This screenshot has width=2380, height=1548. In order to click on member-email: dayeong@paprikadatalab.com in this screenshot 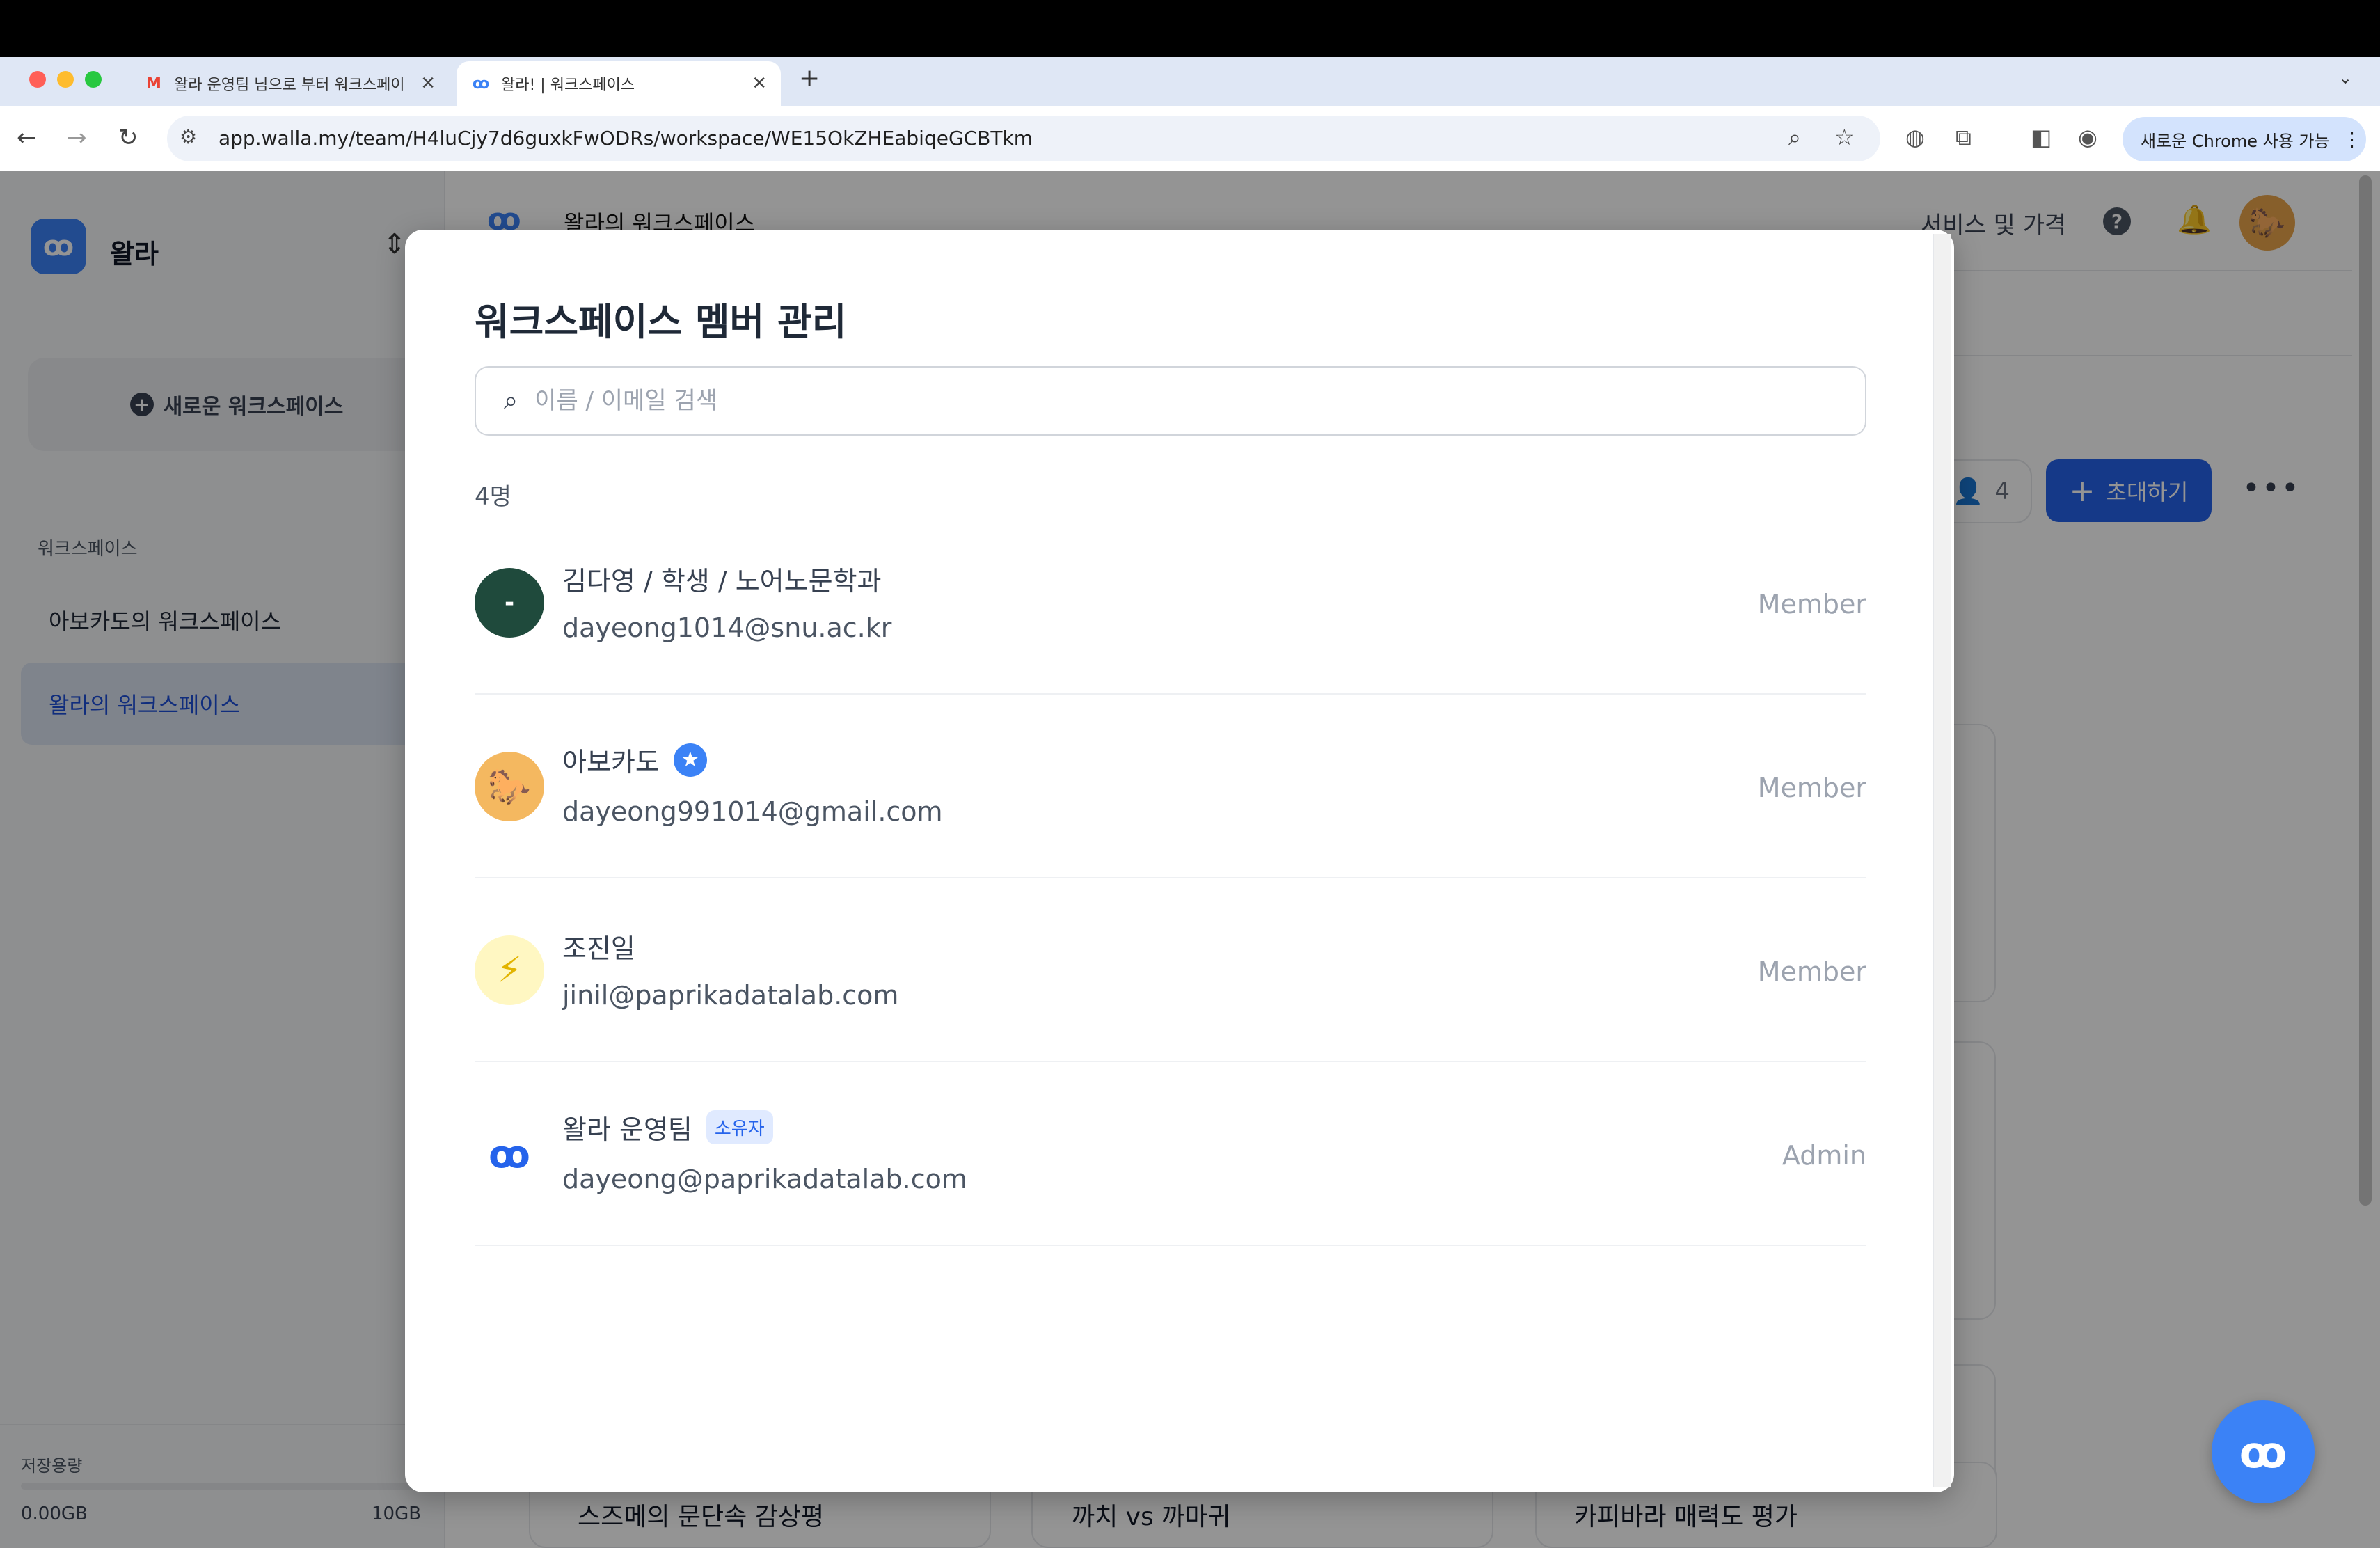, I will do `click(764, 1179)`.